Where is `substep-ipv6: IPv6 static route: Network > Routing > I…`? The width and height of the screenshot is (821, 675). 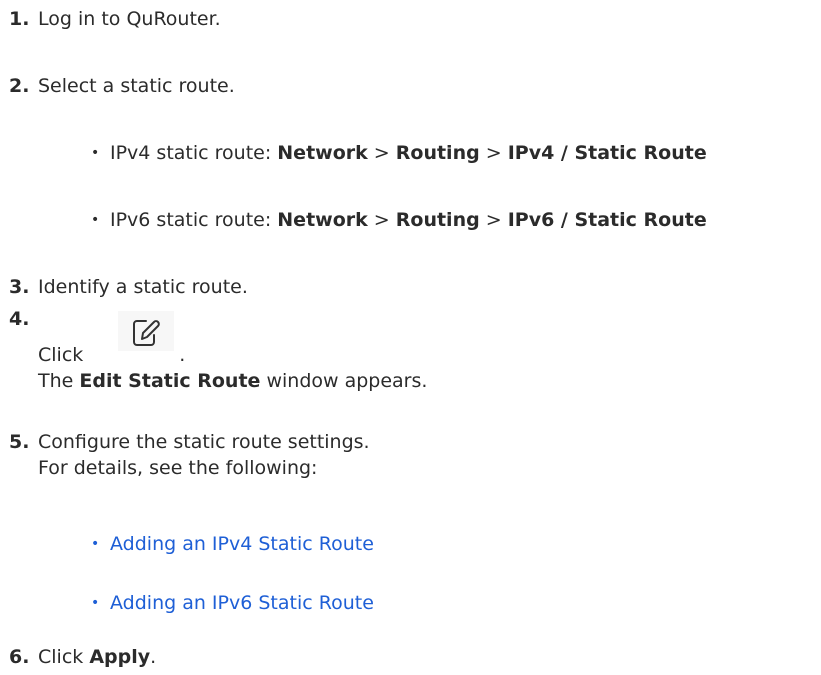 substep-ipv6: IPv6 static route: Network > Routing > I… is located at coordinates (408, 220).